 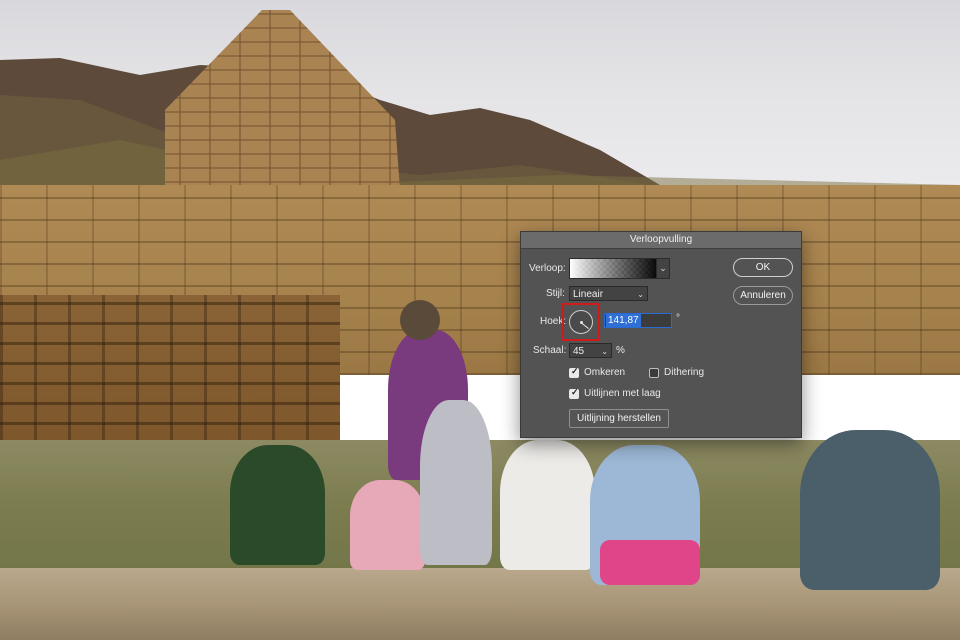 What do you see at coordinates (574, 393) in the screenshot?
I see `align-with-layer-checkbox` at bounding box center [574, 393].